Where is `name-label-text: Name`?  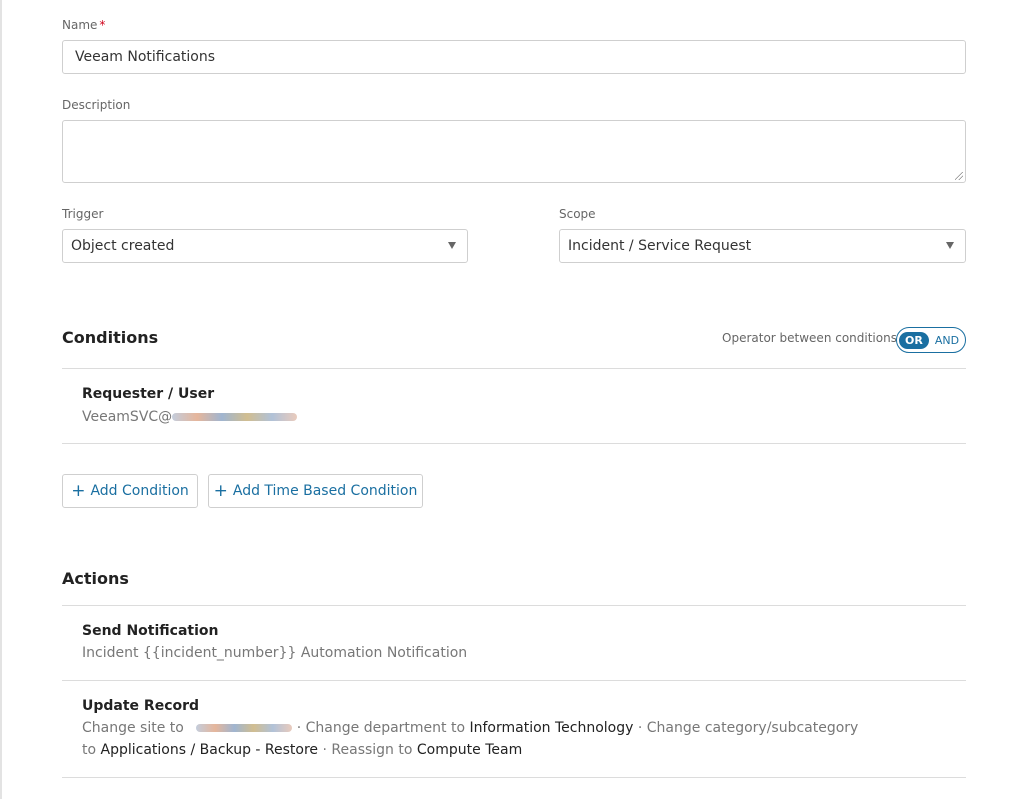 name-label-text: Name is located at coordinates (80, 25).